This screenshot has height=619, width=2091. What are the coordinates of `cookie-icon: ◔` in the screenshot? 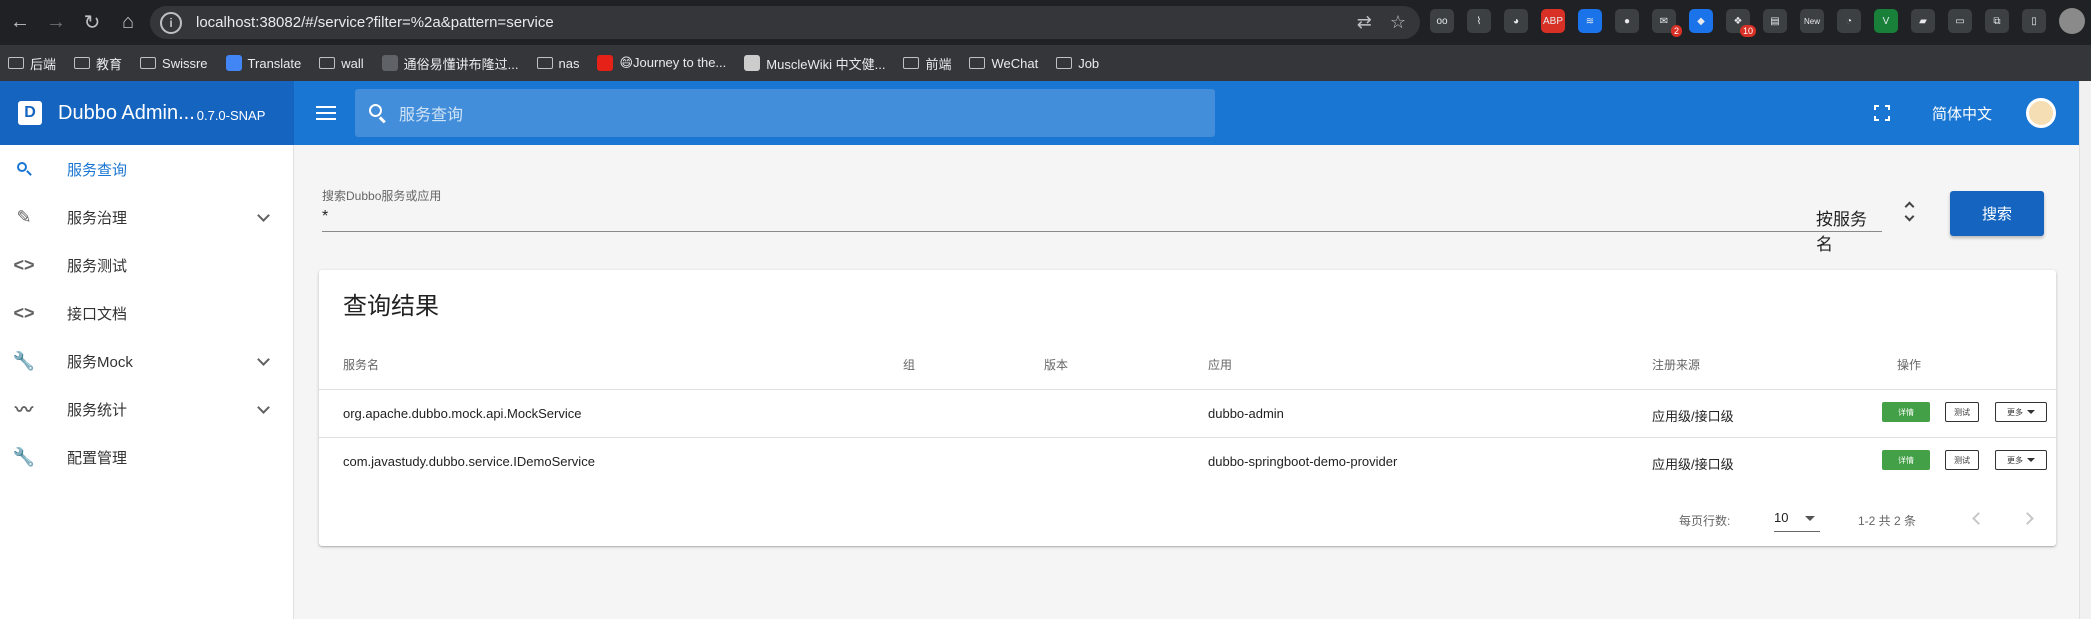 It's located at (1849, 21).